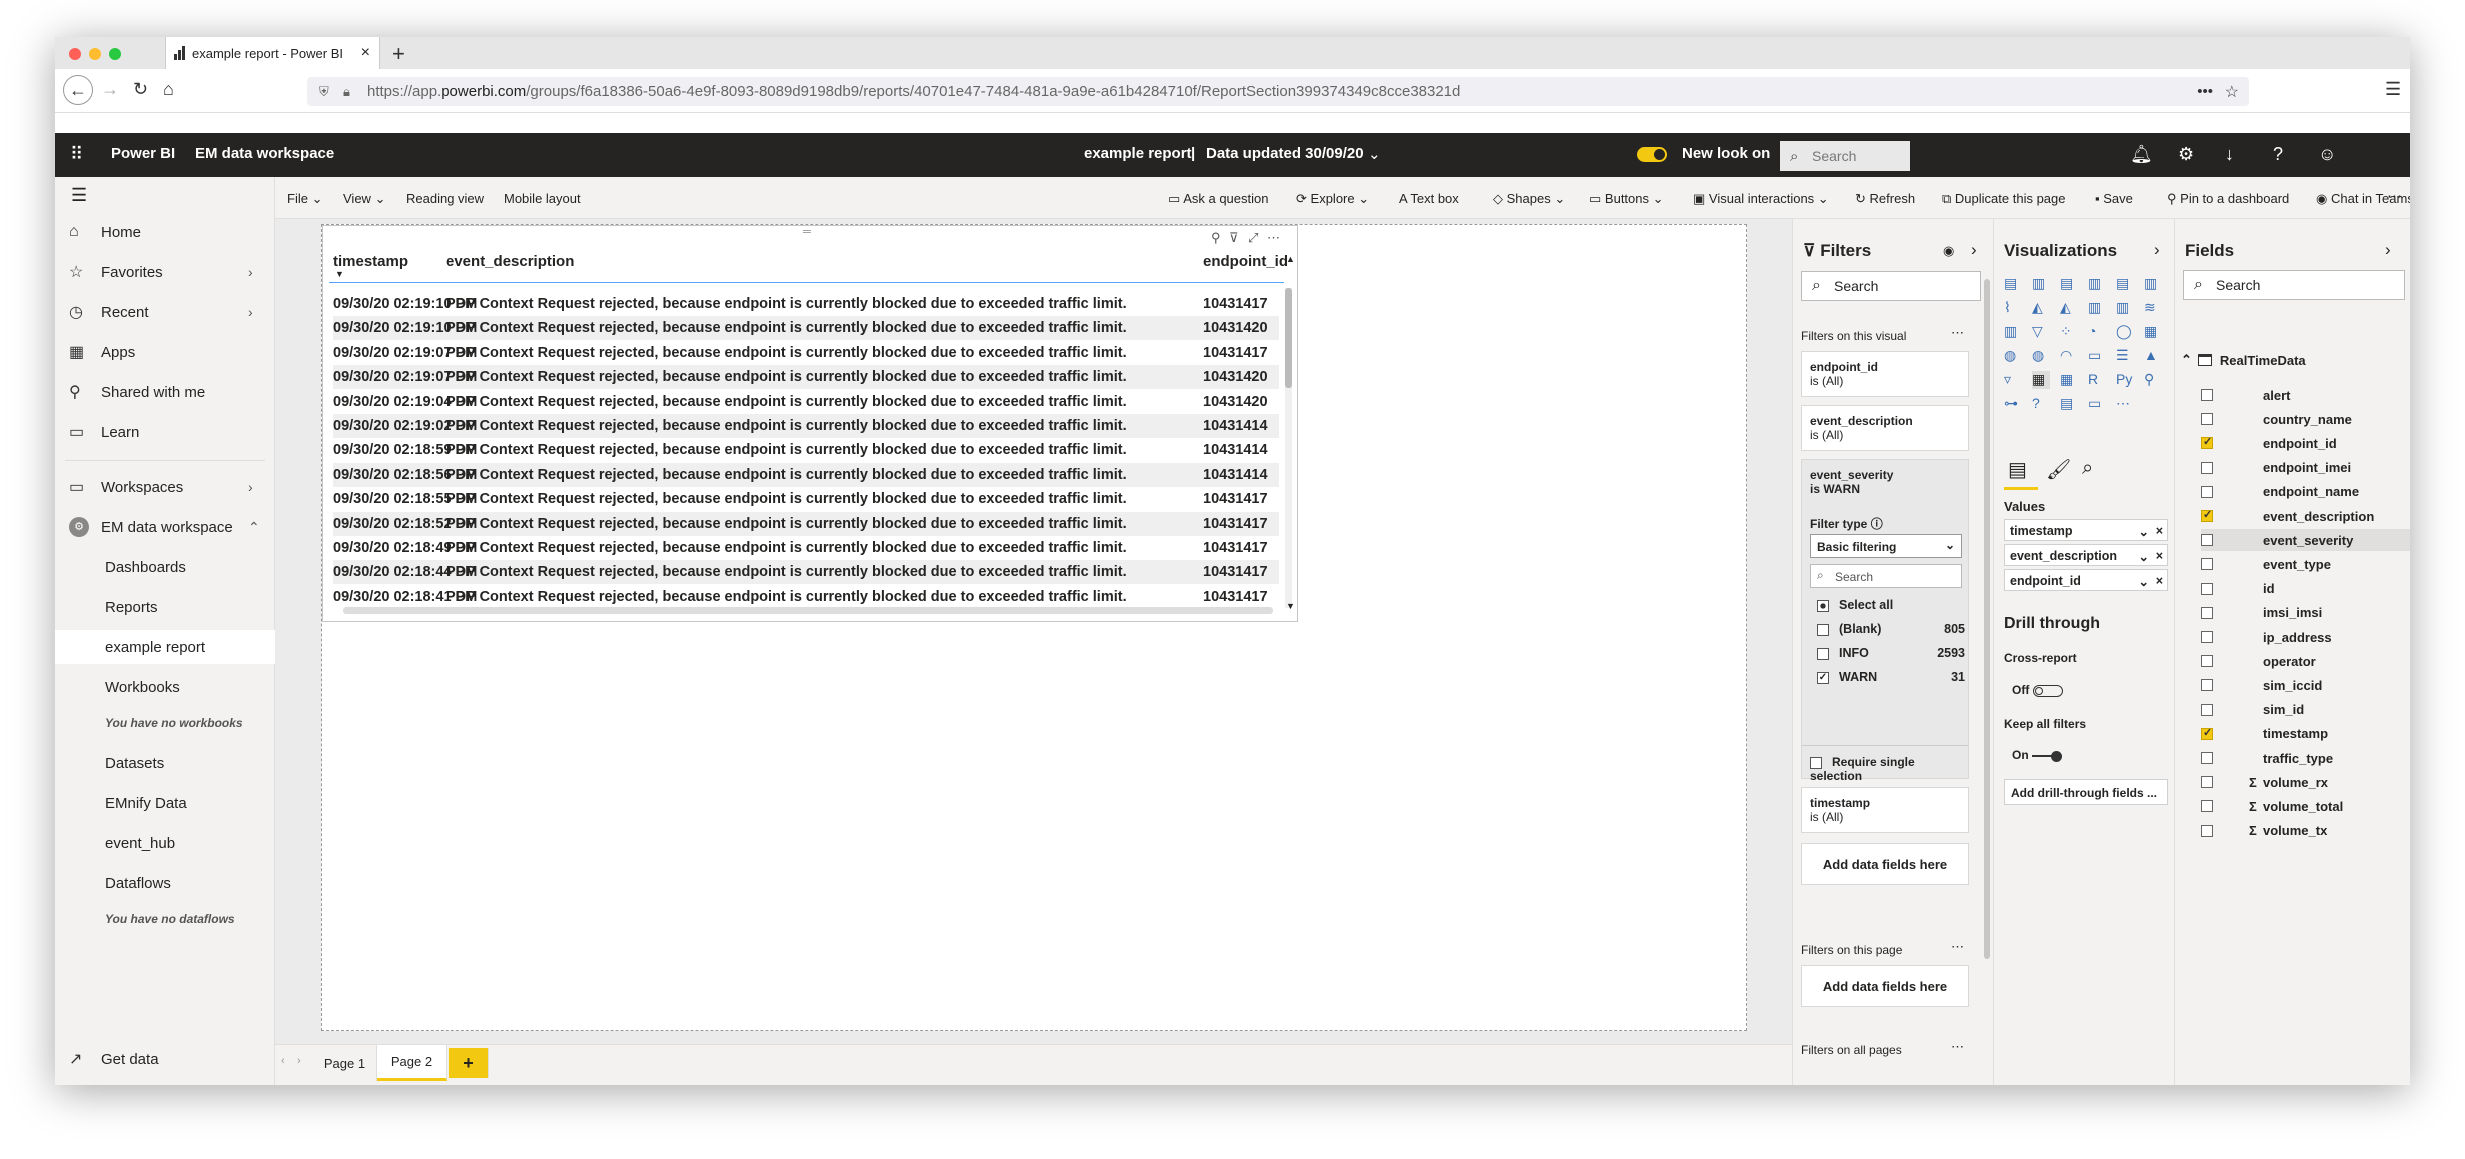 The width and height of the screenshot is (2465, 1159). Describe the element at coordinates (1845, 156) in the screenshot. I see `header-search: ⌕ Search` at that location.